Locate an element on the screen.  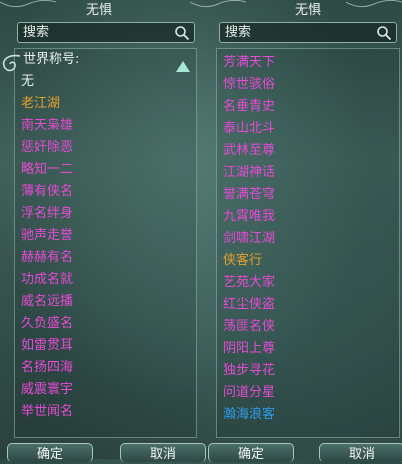
title-list-item: 惊世骇俗 is located at coordinates (308, 85).